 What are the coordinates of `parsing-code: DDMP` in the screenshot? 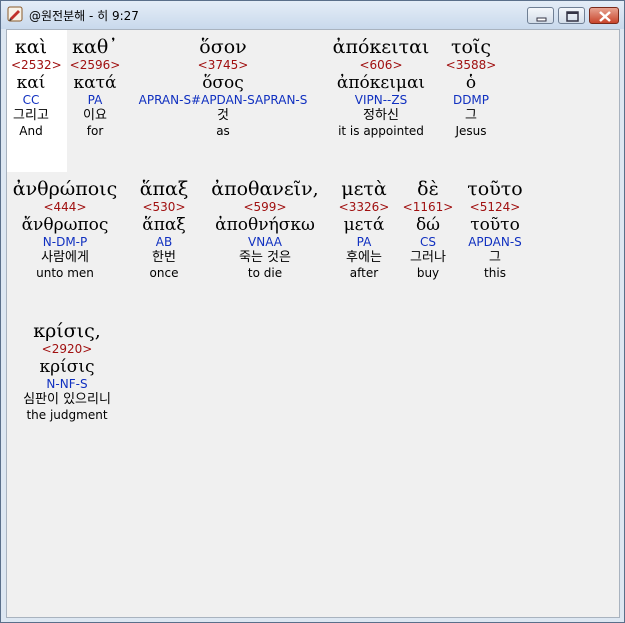 It's located at (471, 100).